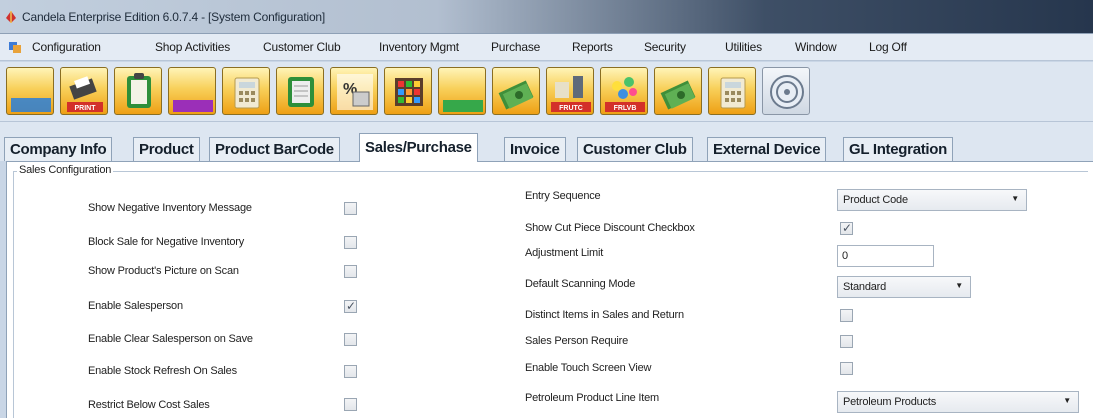 The width and height of the screenshot is (1093, 418). I want to click on clipboard-button, so click(138, 91).